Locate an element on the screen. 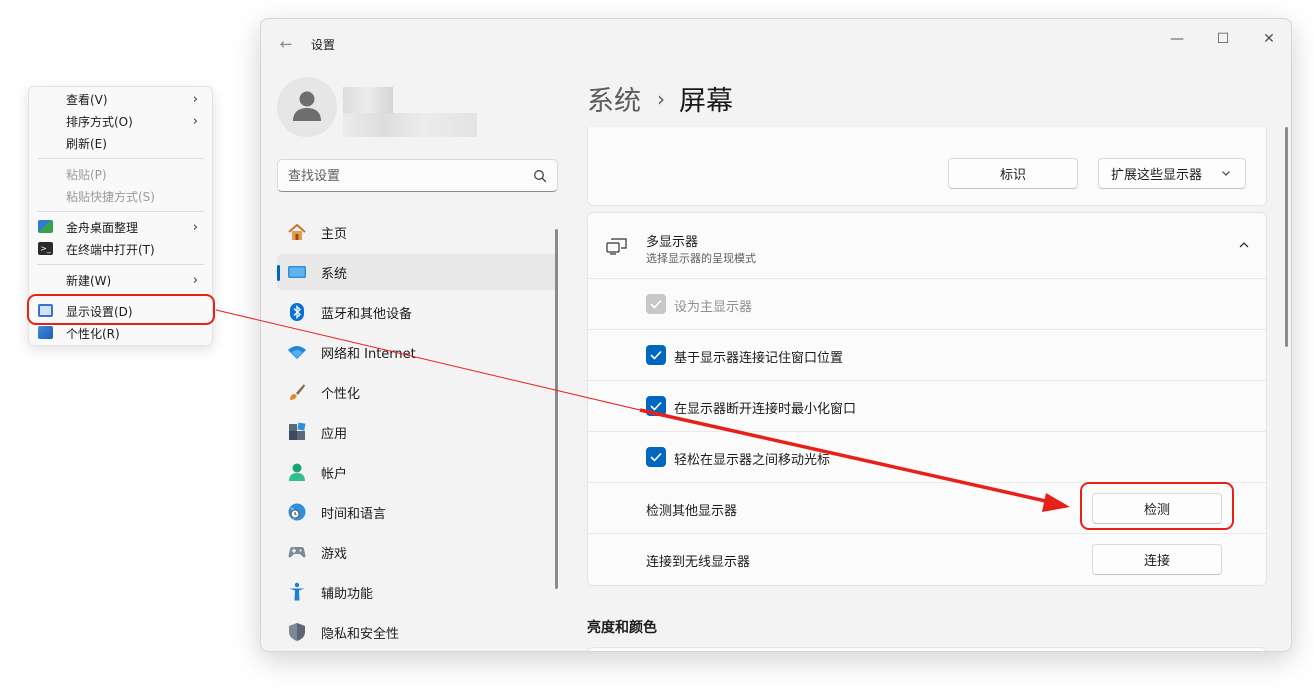 The width and height of the screenshot is (1314, 693). close-button: ✕ is located at coordinates (1269, 39).